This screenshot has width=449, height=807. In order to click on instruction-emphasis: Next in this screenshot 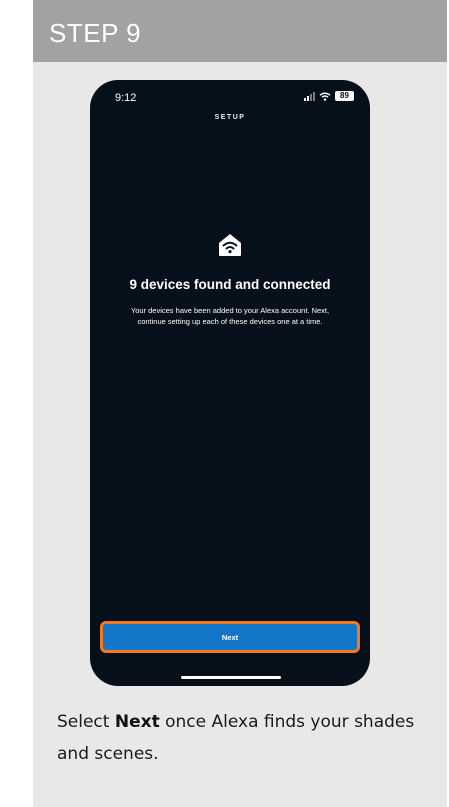, I will do `click(137, 722)`.